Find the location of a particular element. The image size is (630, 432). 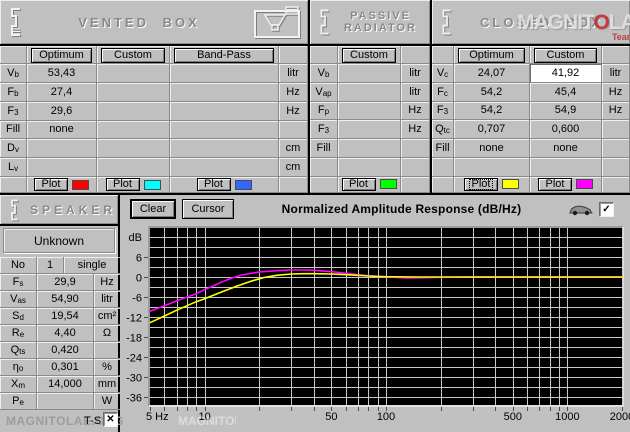

vented-box-diagram-icon is located at coordinates (277, 22).